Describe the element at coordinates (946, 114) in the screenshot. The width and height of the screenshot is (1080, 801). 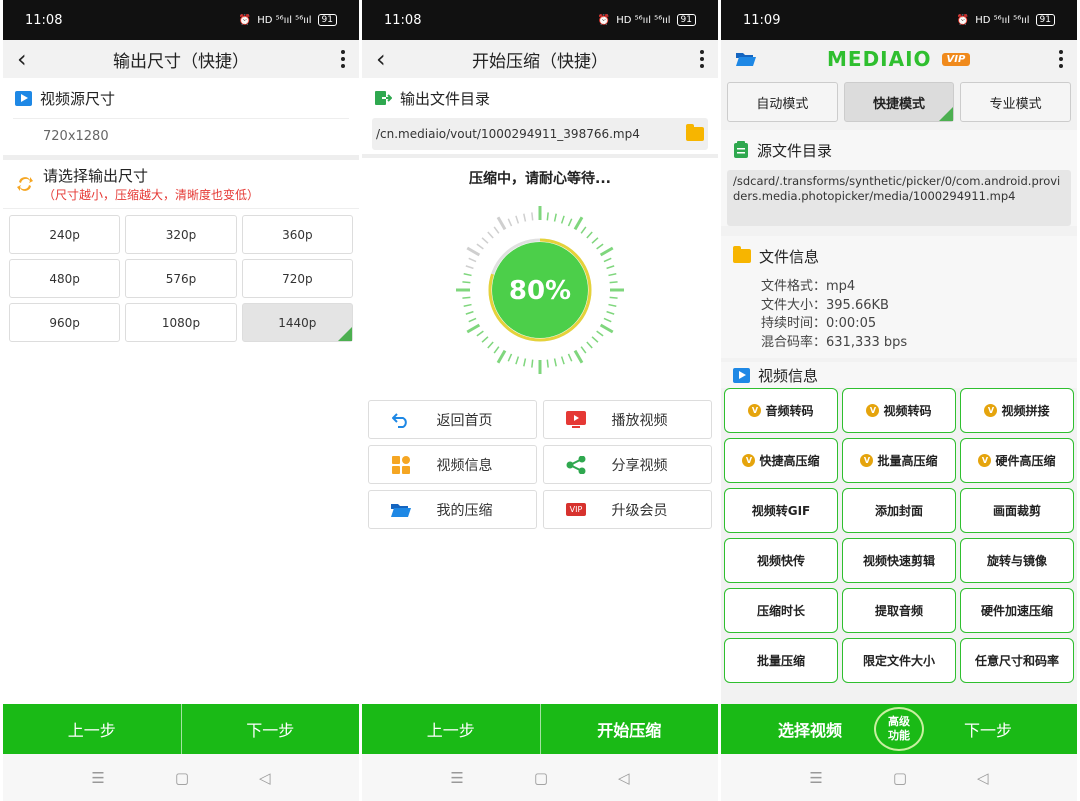
I see `selected-check-icon` at that location.